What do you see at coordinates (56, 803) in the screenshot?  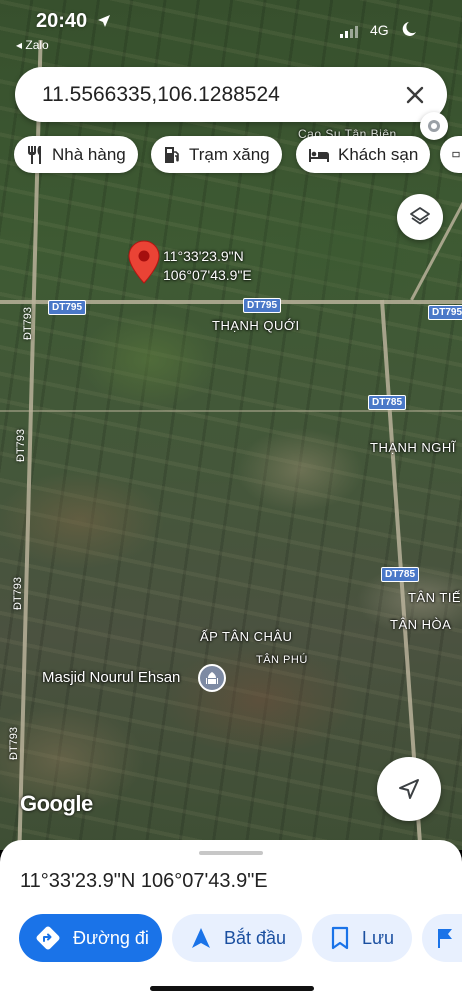 I see `google-logo: Google` at bounding box center [56, 803].